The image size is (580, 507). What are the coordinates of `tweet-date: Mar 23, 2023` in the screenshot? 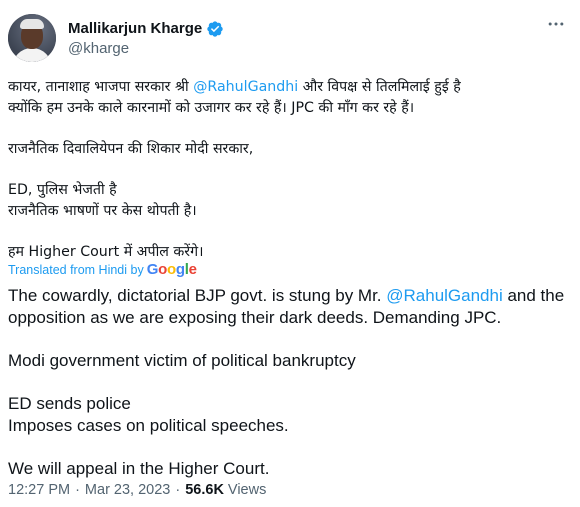 It's located at (127, 490).